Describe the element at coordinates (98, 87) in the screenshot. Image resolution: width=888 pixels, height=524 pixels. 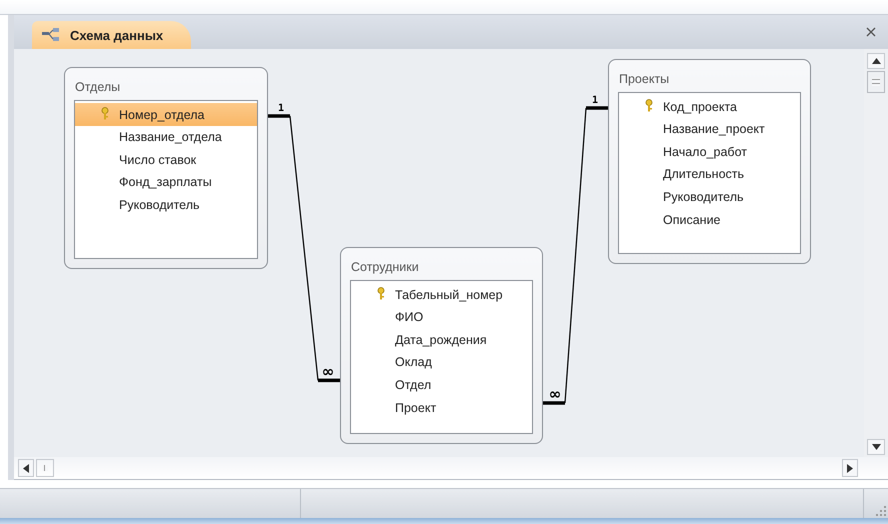
I see `table-title: Отделы` at that location.